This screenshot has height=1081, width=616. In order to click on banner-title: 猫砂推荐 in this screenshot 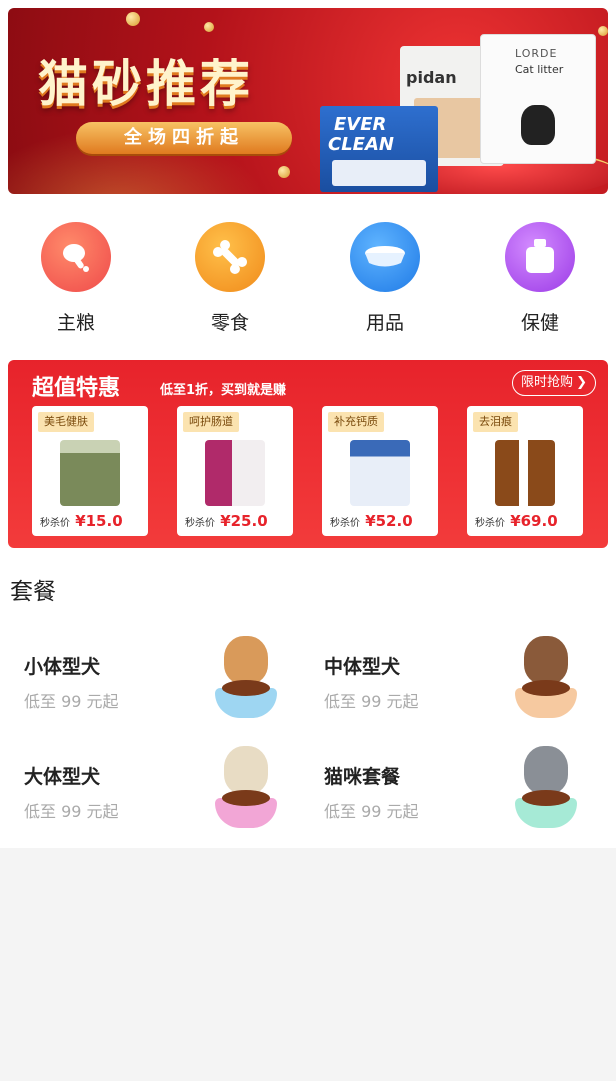, I will do `click(146, 84)`.